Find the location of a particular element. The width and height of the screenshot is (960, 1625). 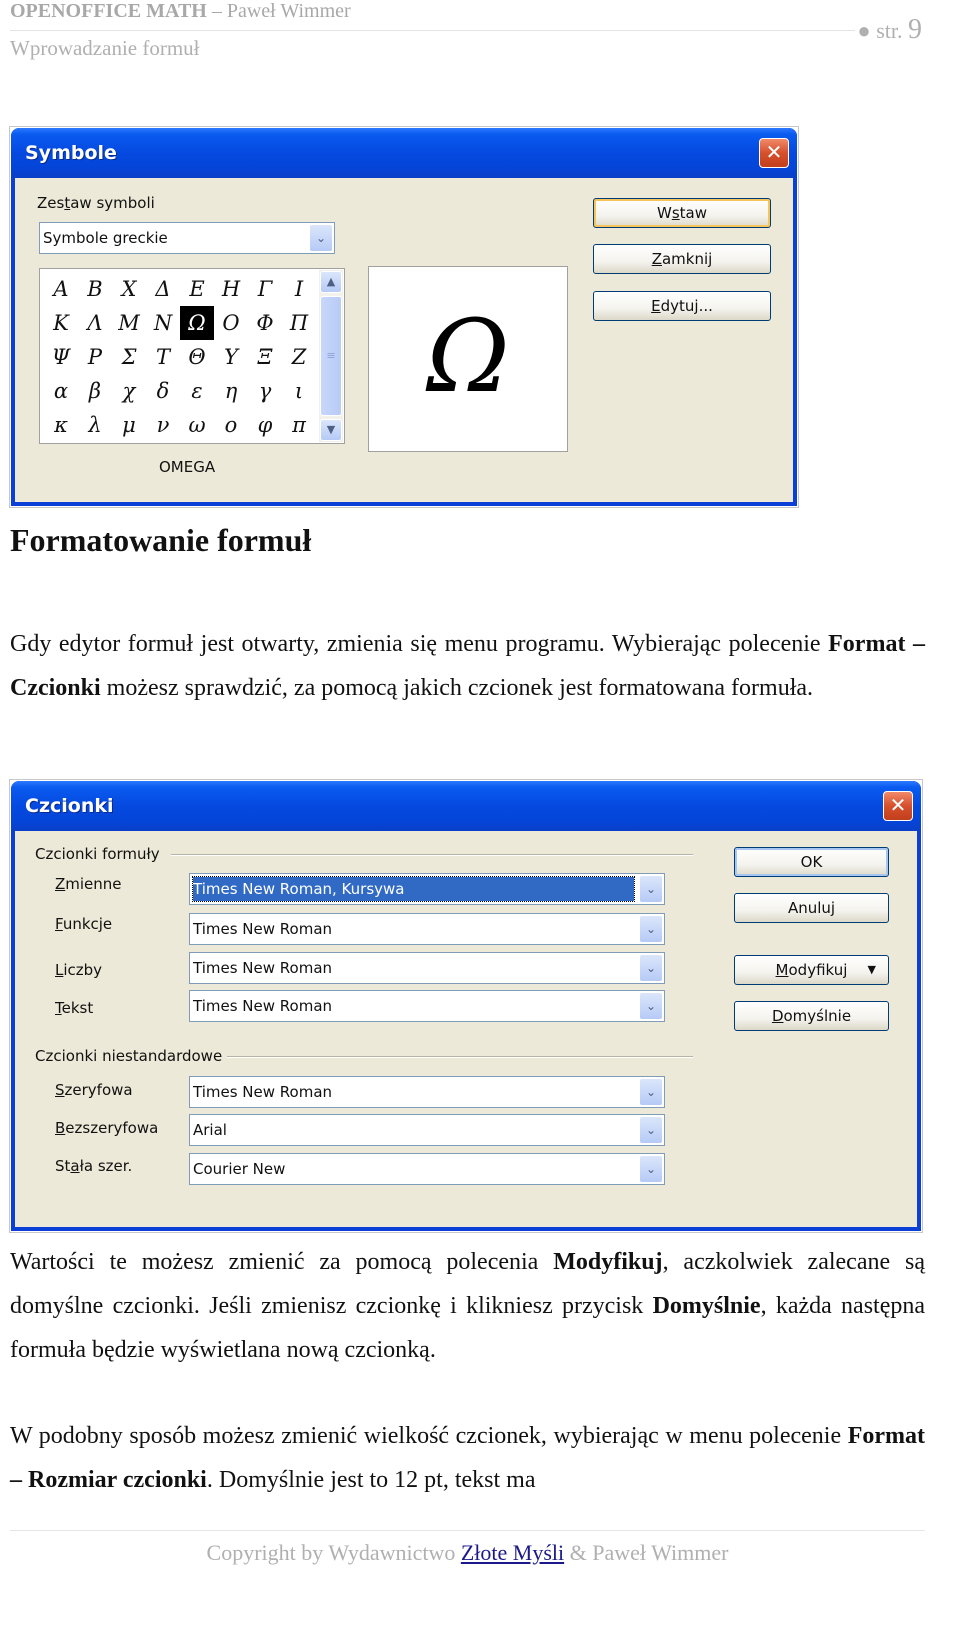

text: . Domyślnie jest to 12 pt, tekst ma is located at coordinates (371, 1480).